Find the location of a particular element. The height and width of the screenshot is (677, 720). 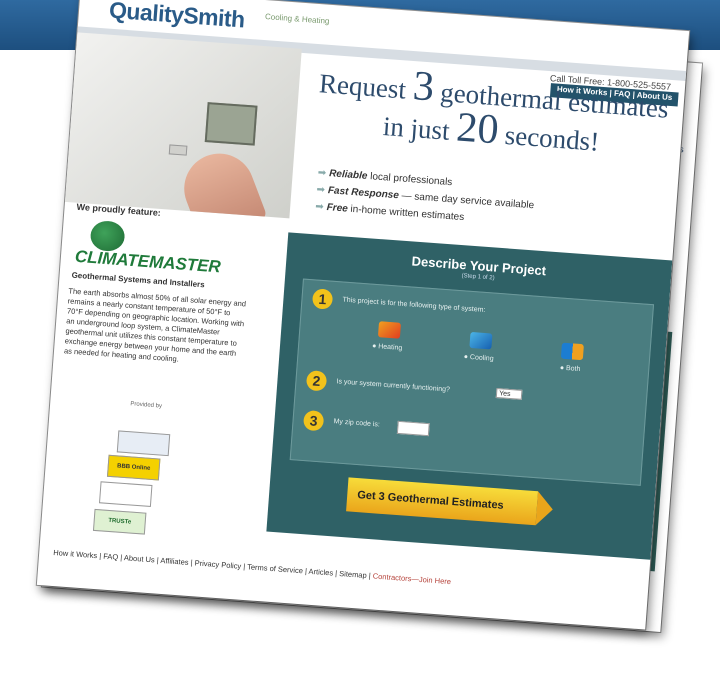

verified-badge-icon is located at coordinates (125, 494).